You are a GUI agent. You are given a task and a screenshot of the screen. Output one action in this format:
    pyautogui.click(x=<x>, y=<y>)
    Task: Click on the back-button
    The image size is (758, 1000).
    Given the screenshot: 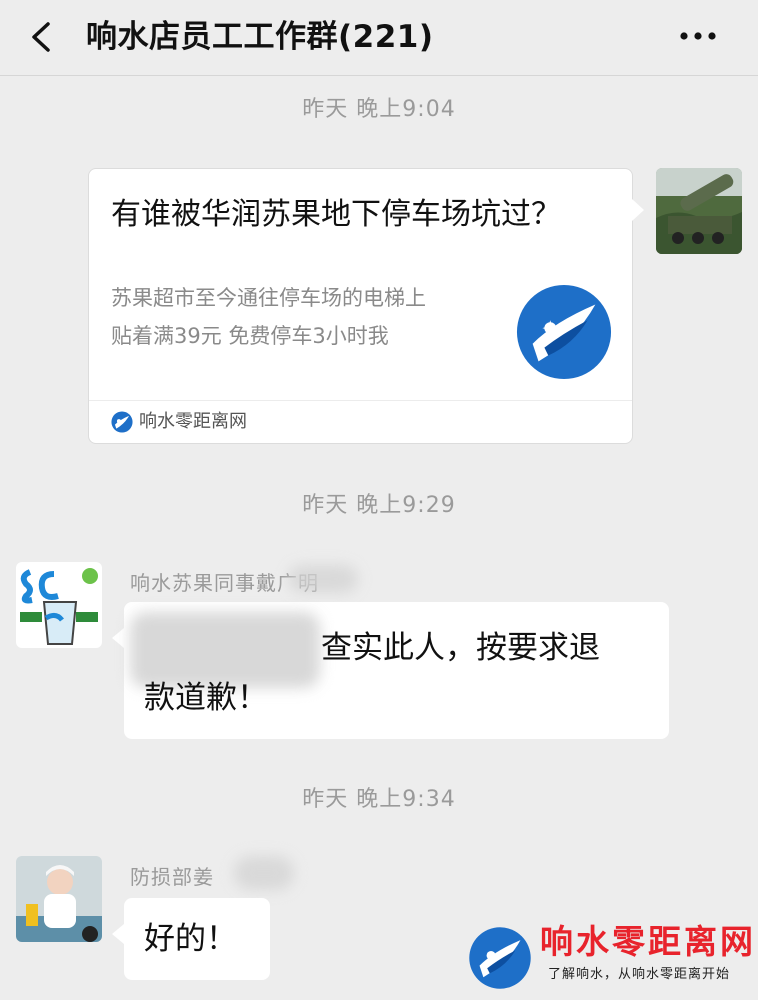 What is the action you would take?
    pyautogui.click(x=42, y=37)
    